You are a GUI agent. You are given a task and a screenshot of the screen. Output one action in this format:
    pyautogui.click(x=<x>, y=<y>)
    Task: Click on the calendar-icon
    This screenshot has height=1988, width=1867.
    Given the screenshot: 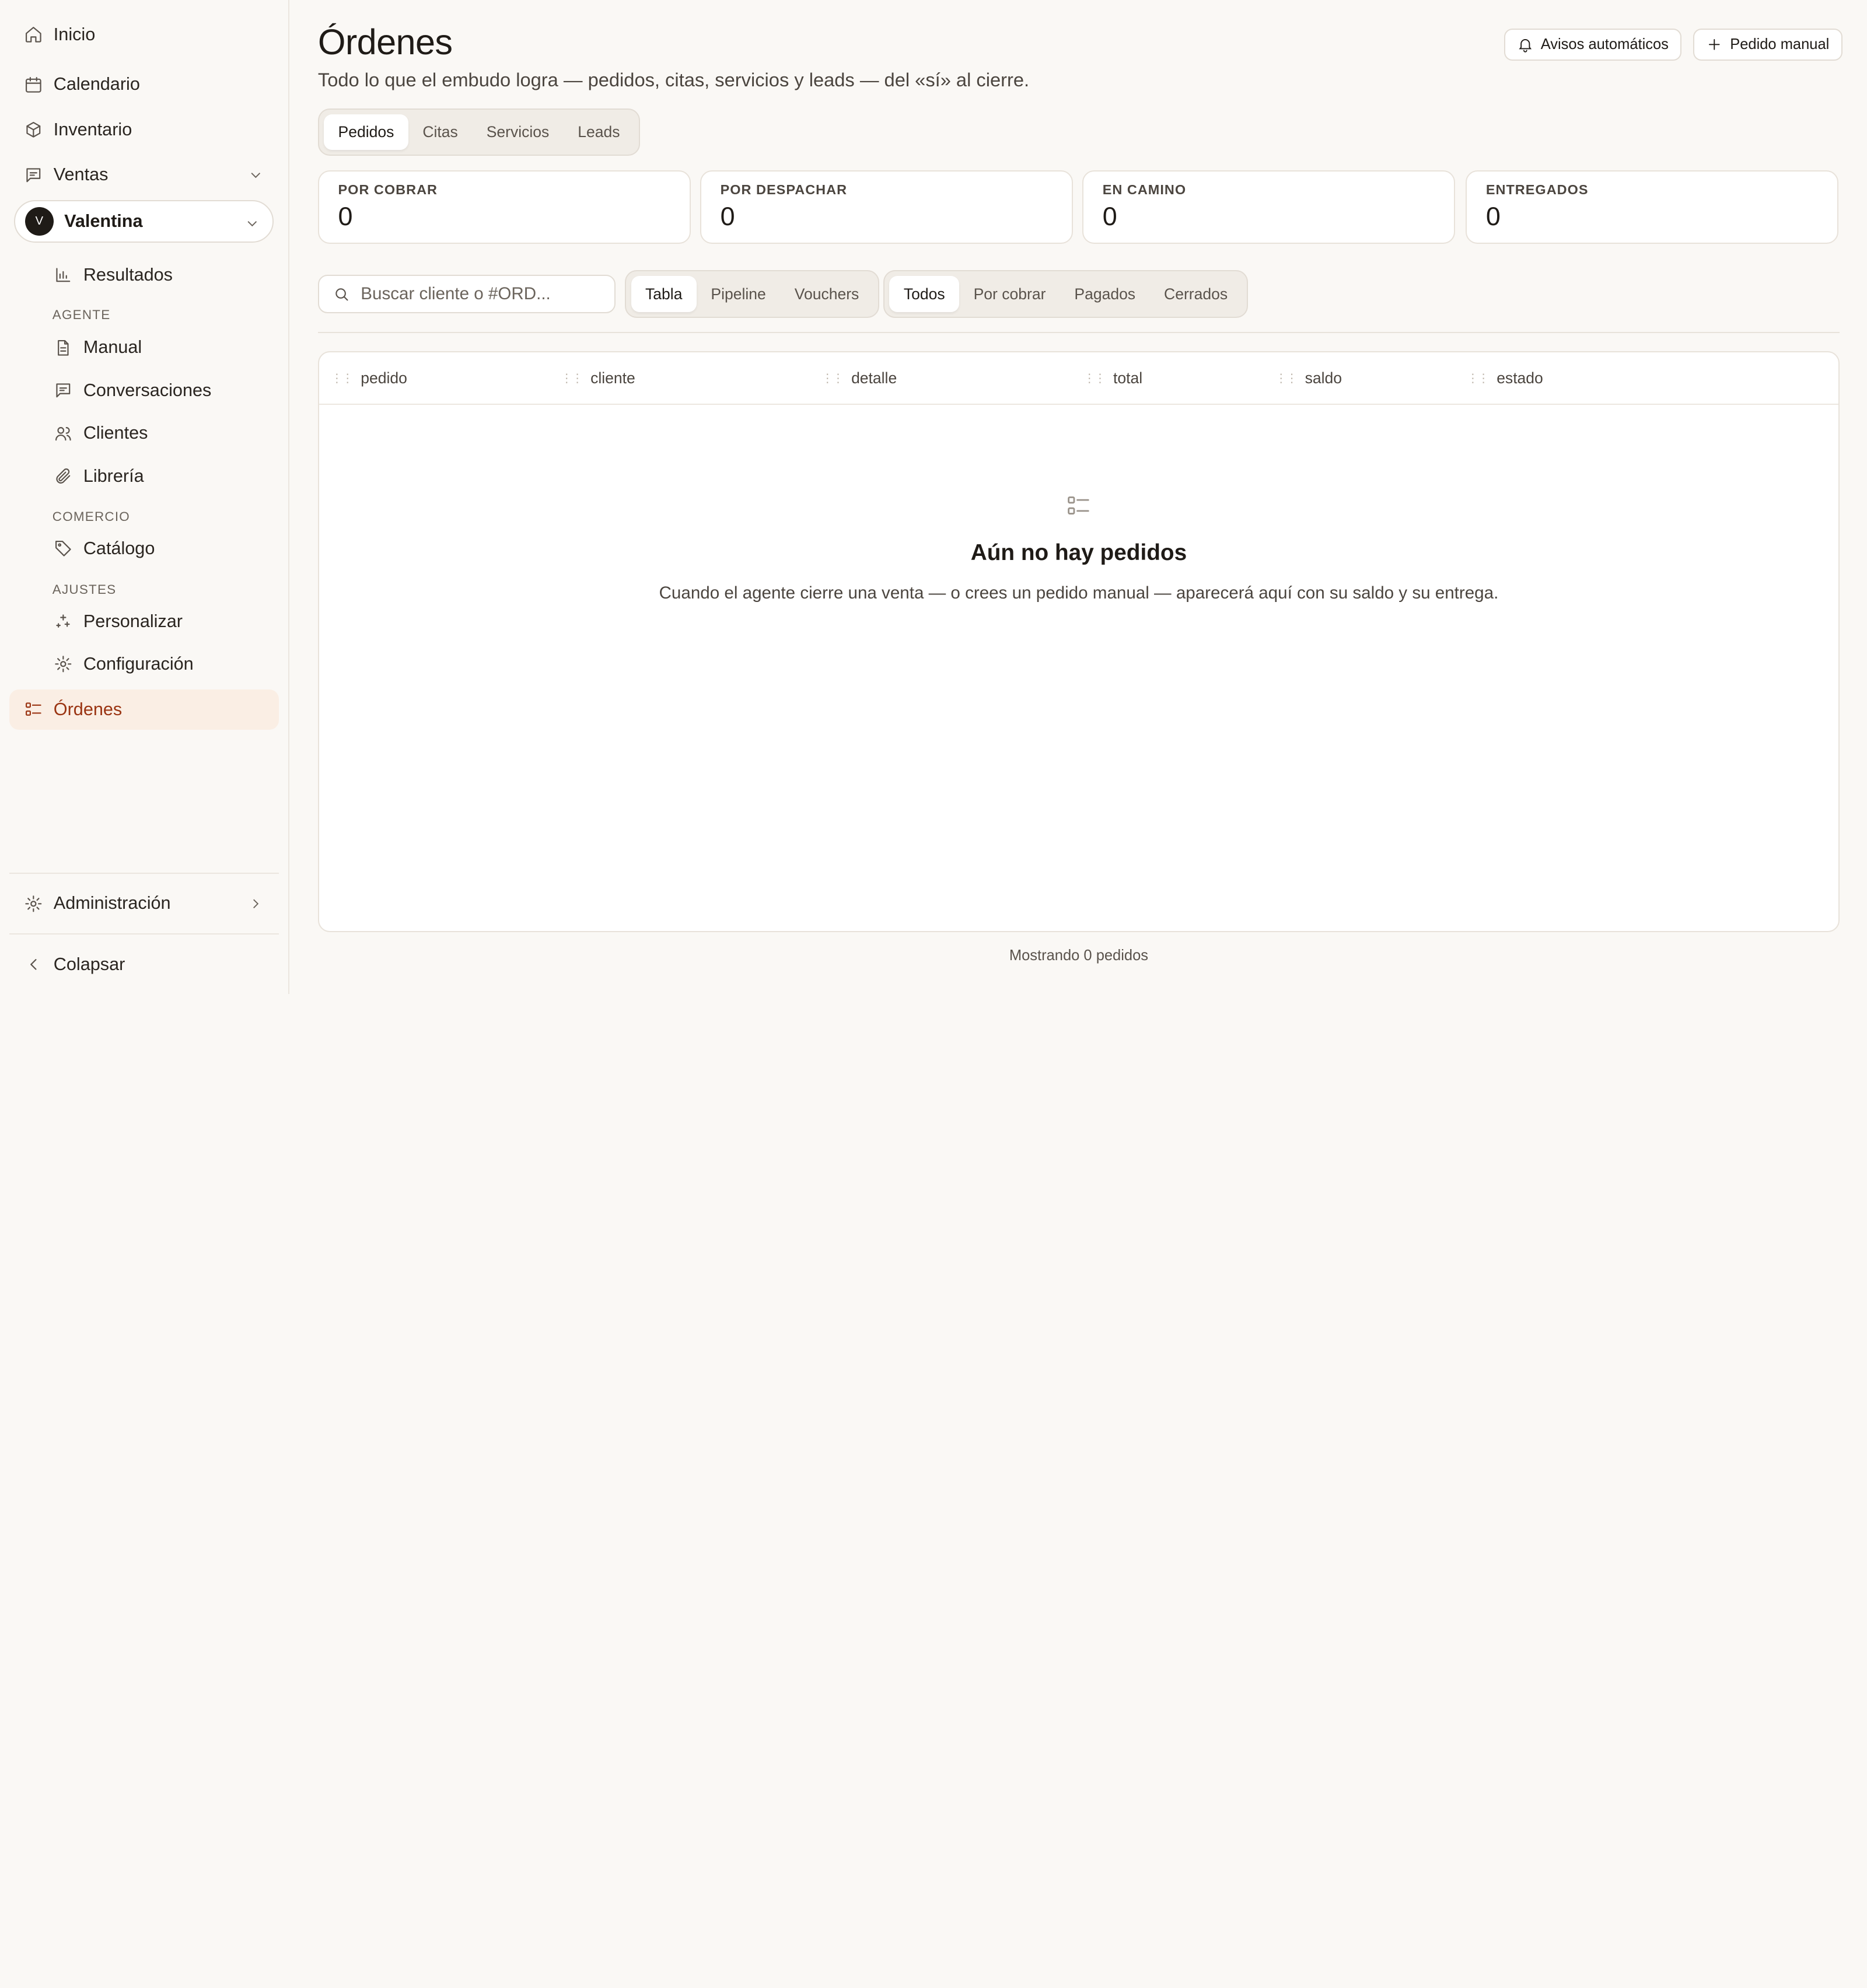 What is the action you would take?
    pyautogui.click(x=33, y=85)
    